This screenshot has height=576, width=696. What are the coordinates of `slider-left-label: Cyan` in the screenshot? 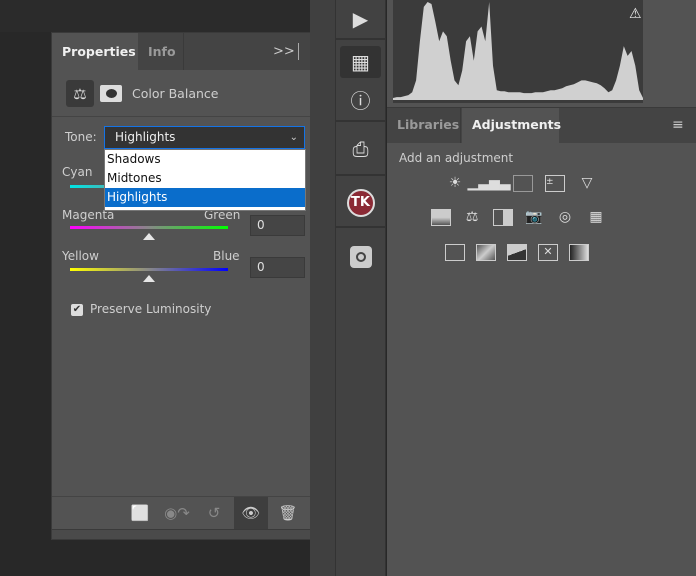 It's located at (77, 172).